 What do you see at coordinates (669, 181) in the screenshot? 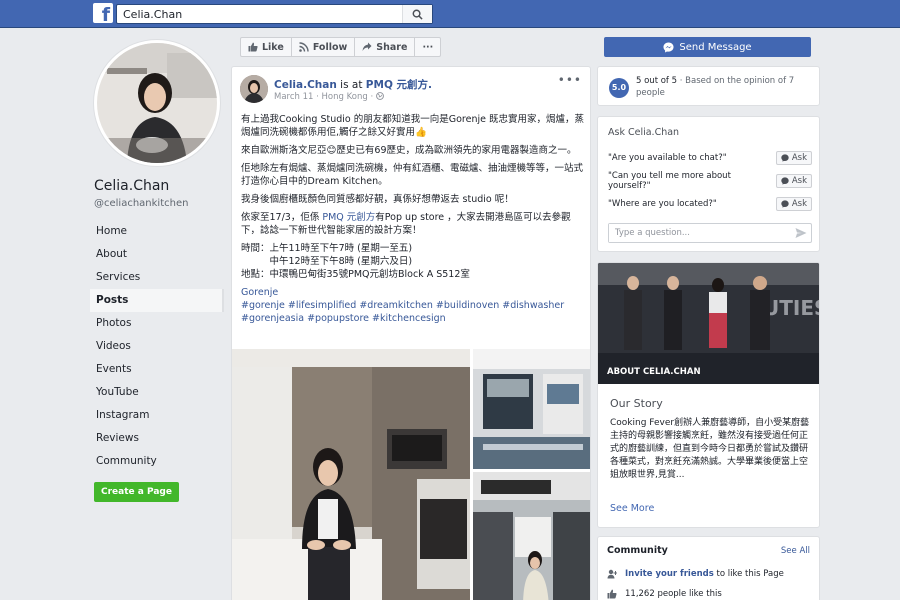
I see `ask-question: "Can you tell me more about yourself?"` at bounding box center [669, 181].